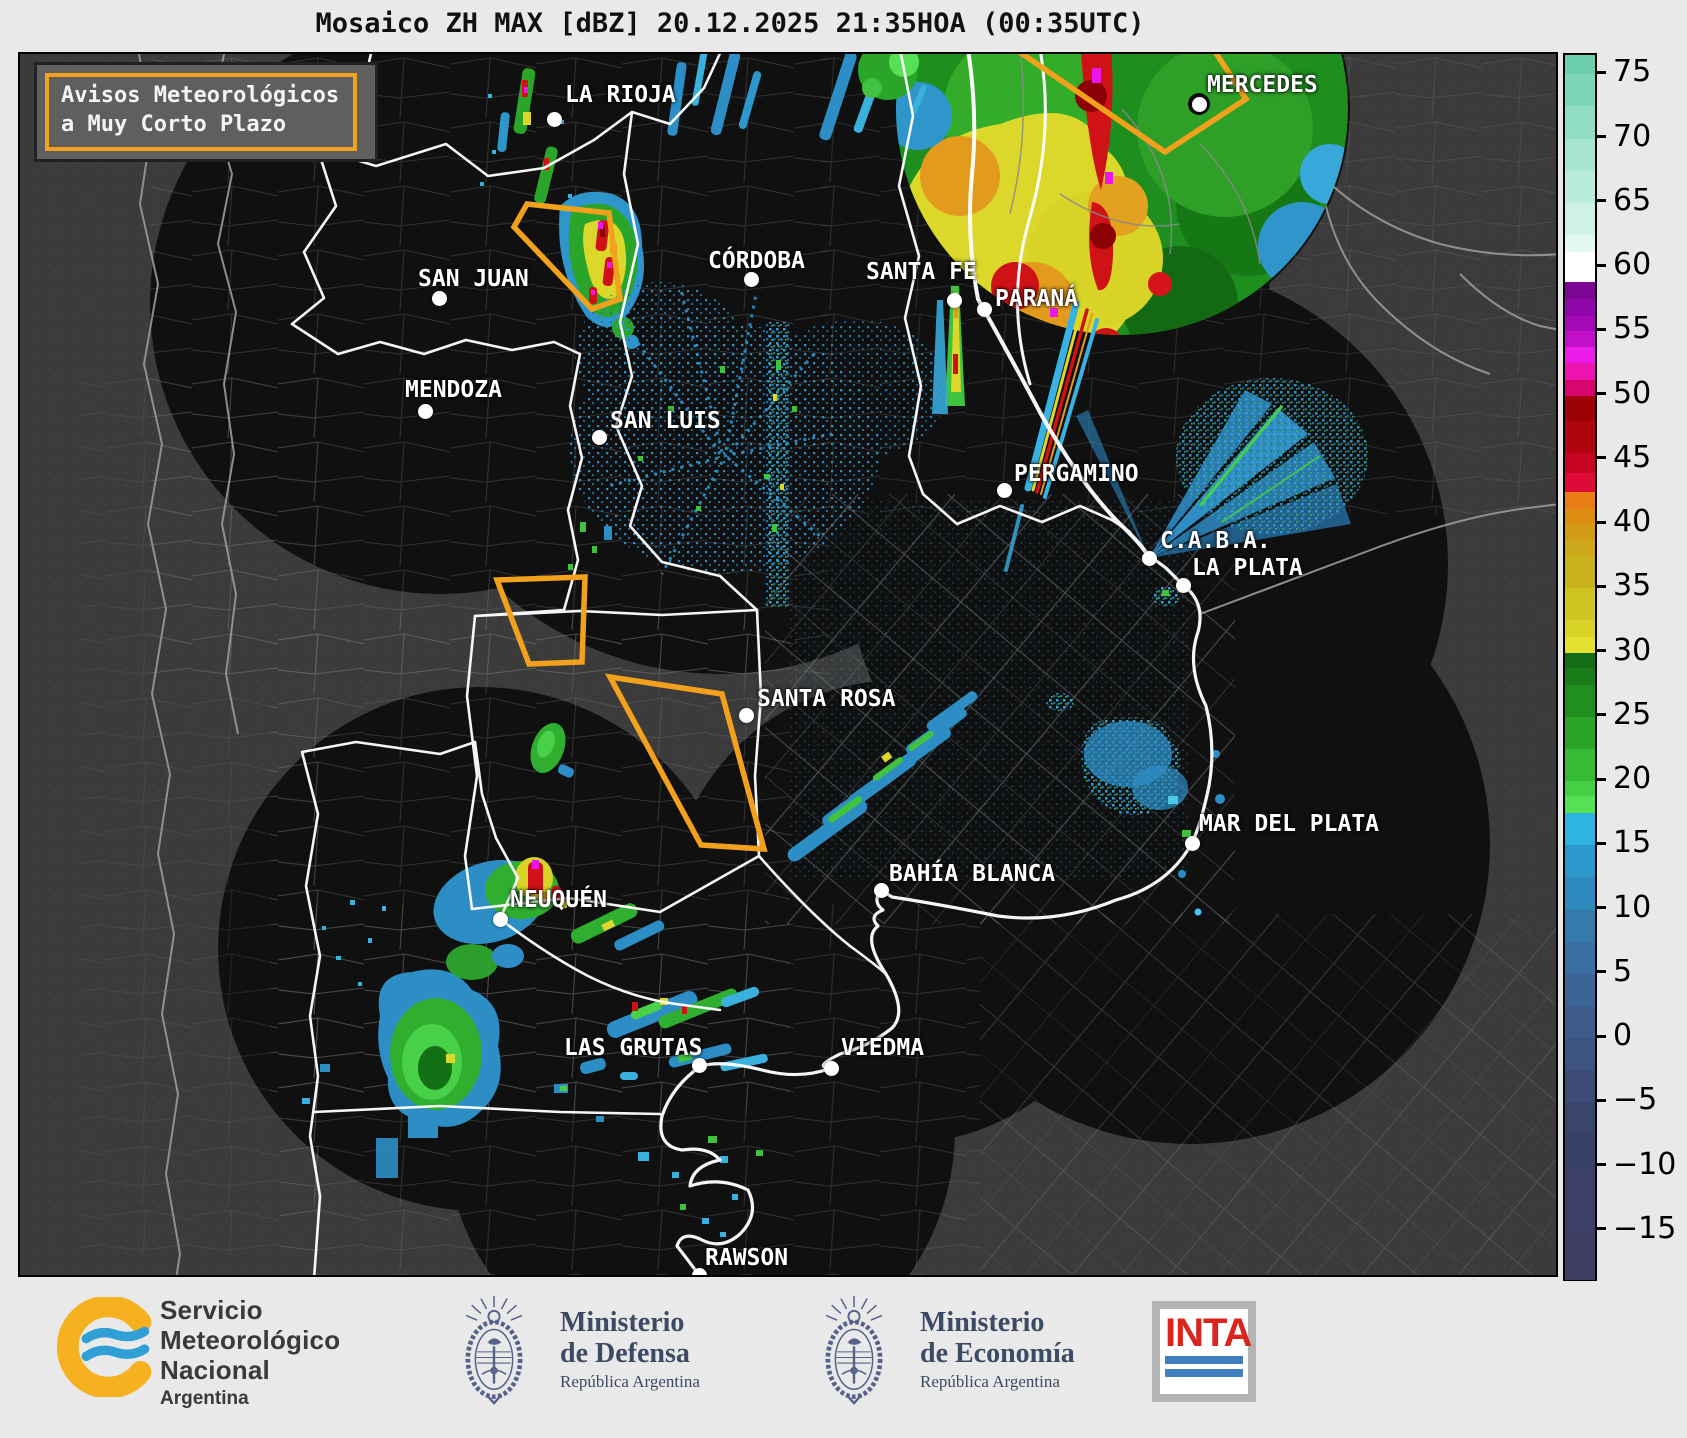 Image resolution: width=1687 pixels, height=1438 pixels. I want to click on city-label: LA RIOJA, so click(620, 95).